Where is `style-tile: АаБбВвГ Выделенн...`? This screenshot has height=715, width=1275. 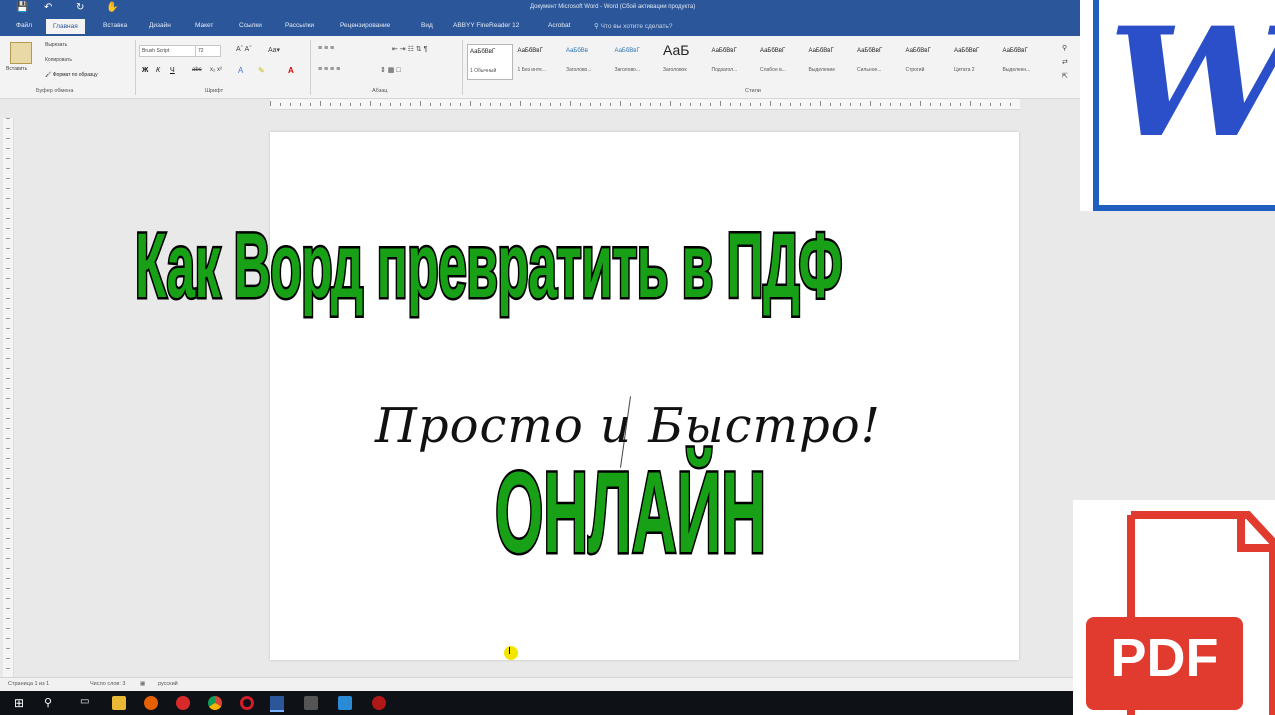
style-tile: АаБбВвГ Выделенн... is located at coordinates (1023, 61).